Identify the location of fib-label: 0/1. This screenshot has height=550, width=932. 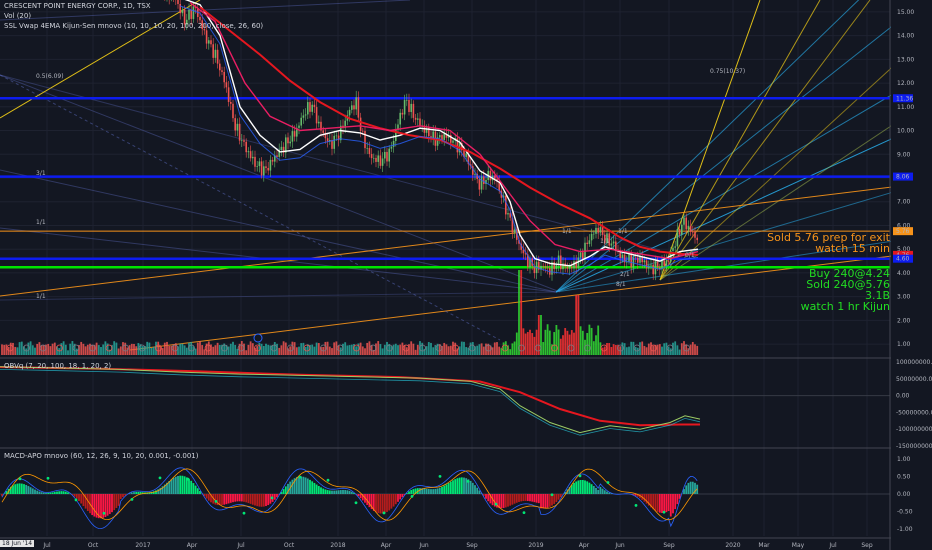
(690, 255).